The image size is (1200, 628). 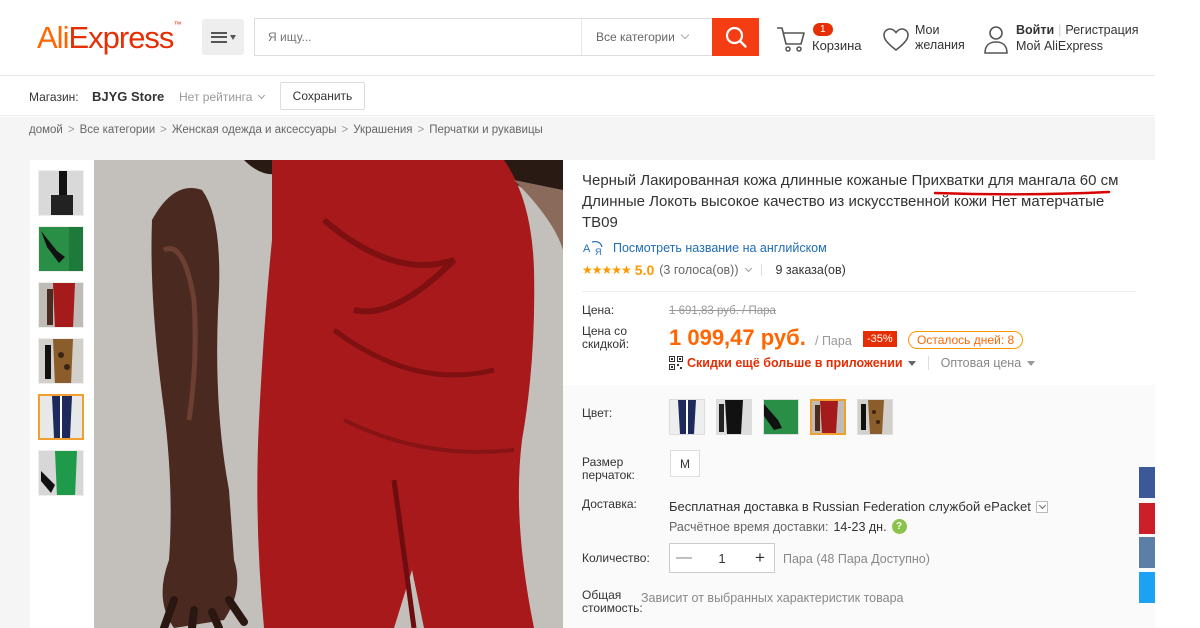 I want to click on quantity-input: 1, so click(x=722, y=558).